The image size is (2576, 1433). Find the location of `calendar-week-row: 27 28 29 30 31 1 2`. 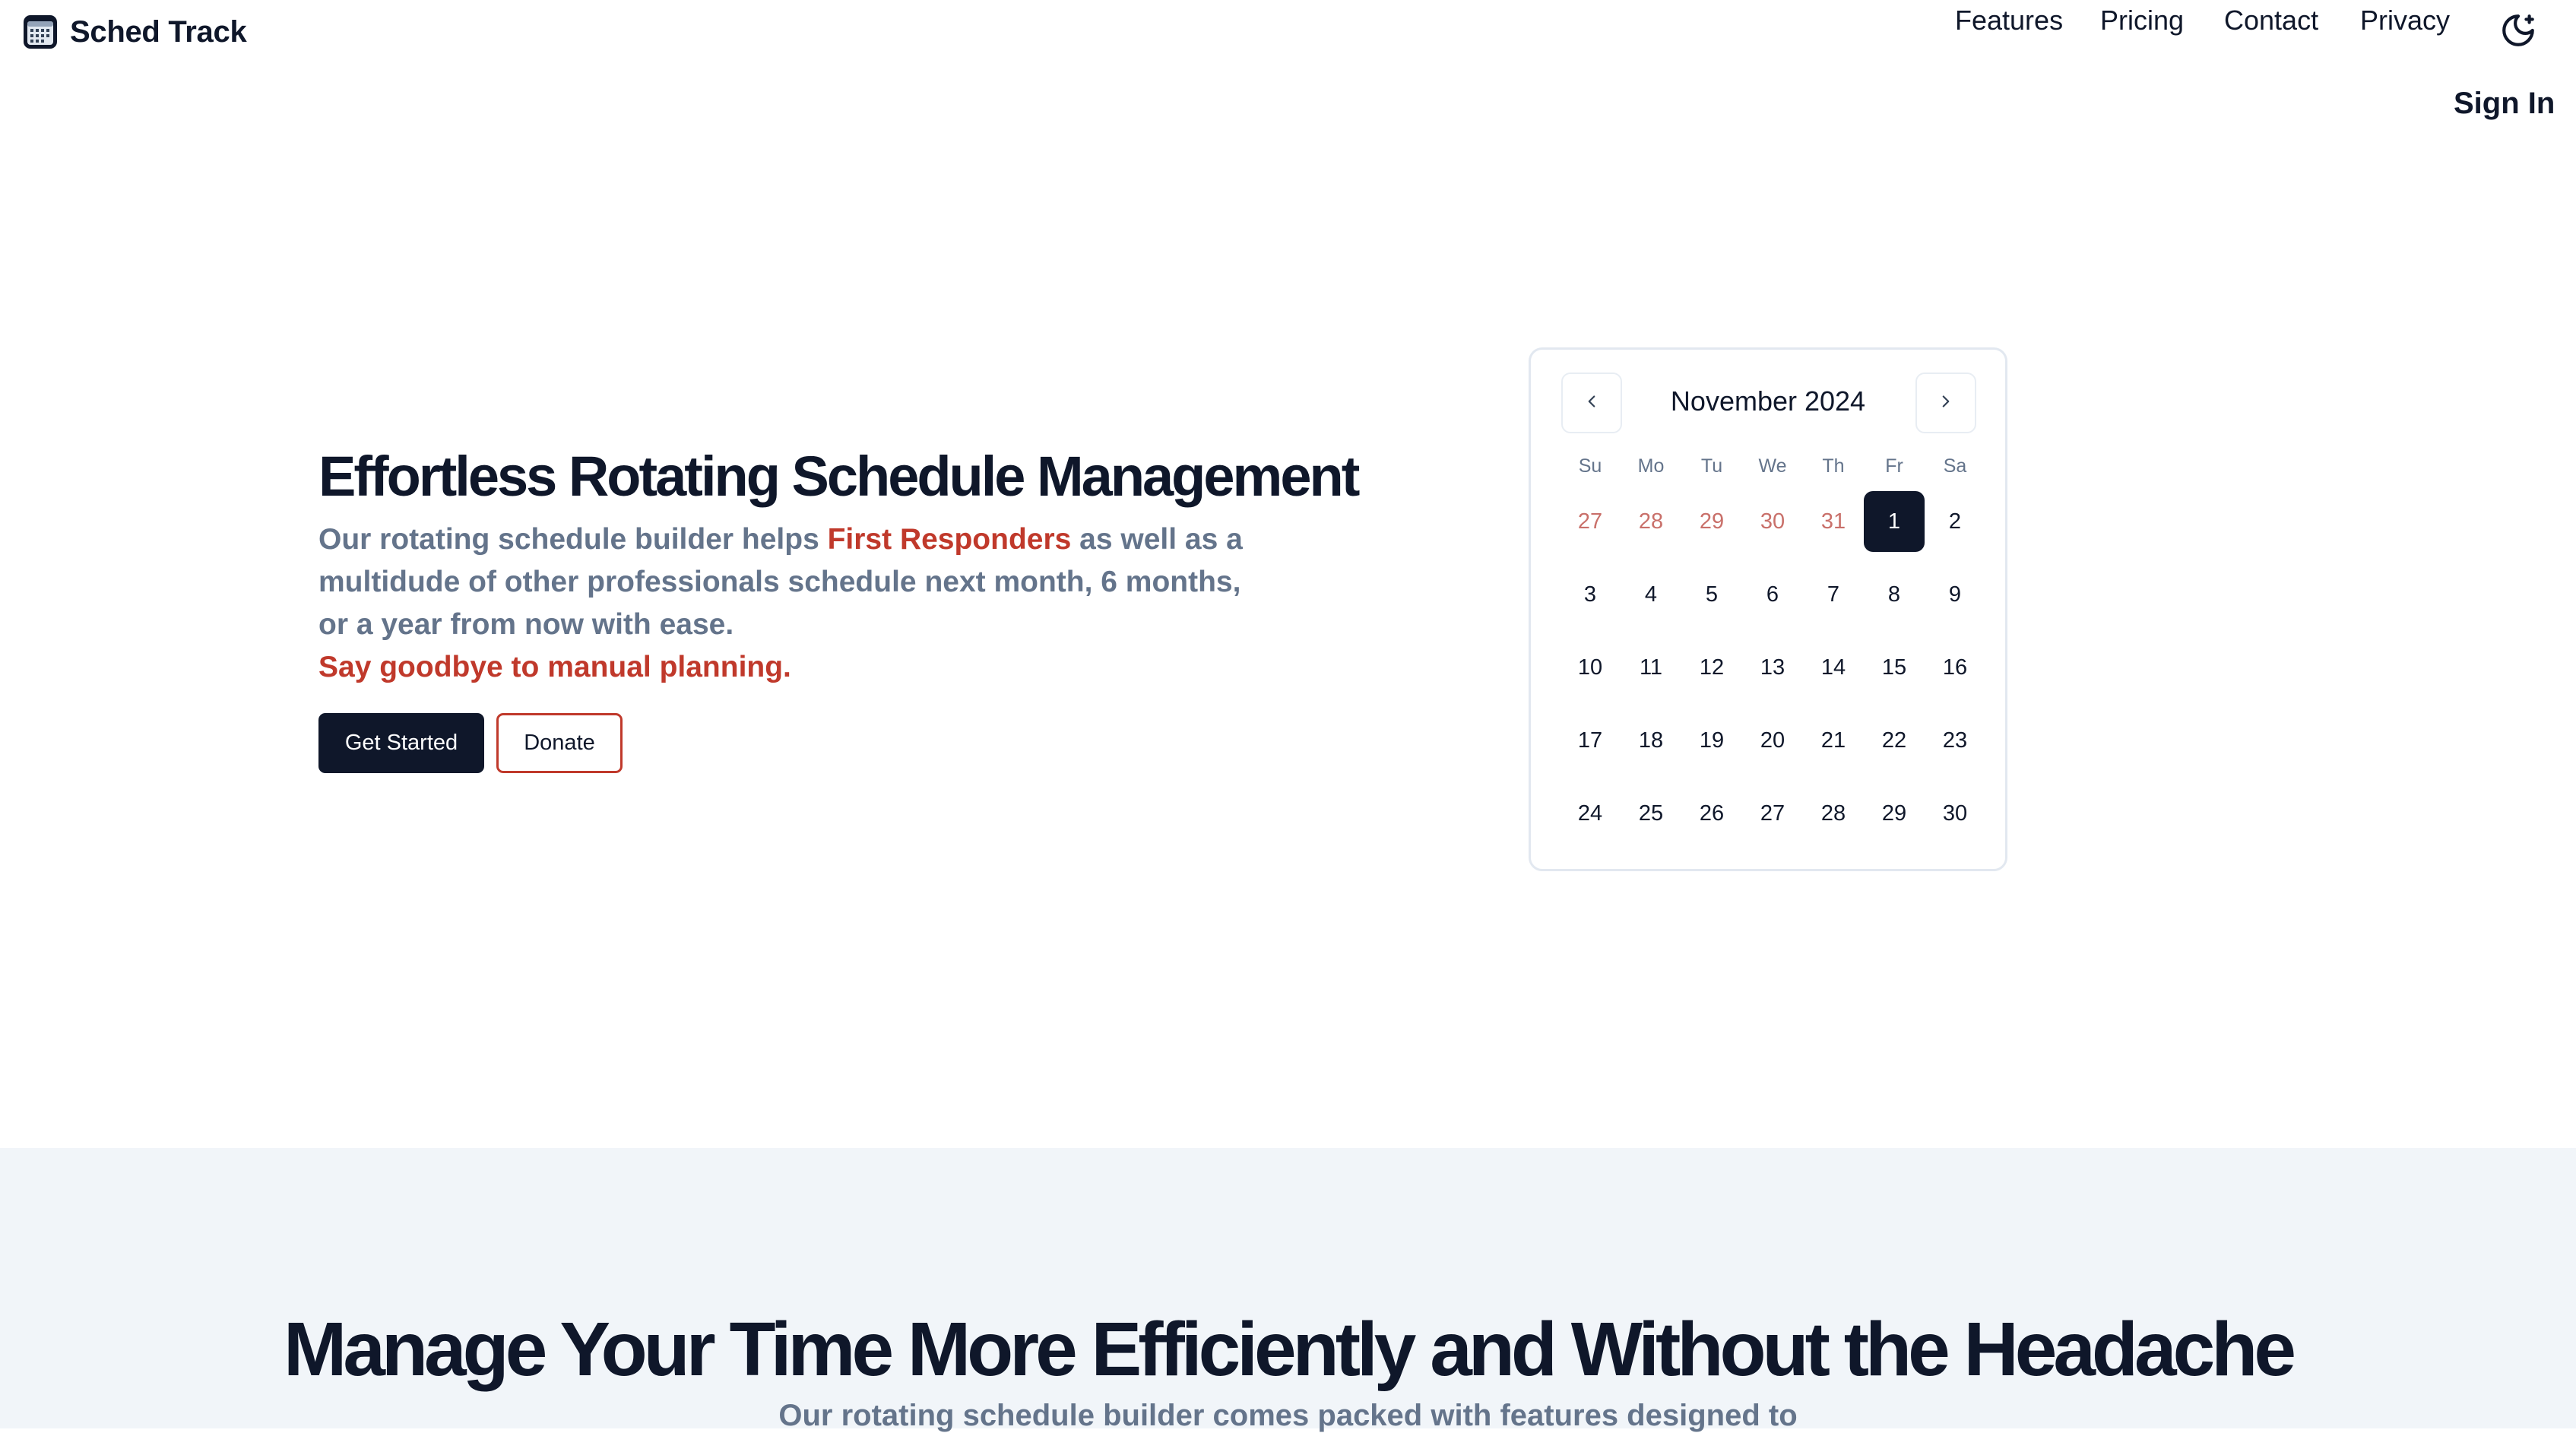

calendar-week-row: 27 28 29 30 31 1 2 is located at coordinates (1772, 521).